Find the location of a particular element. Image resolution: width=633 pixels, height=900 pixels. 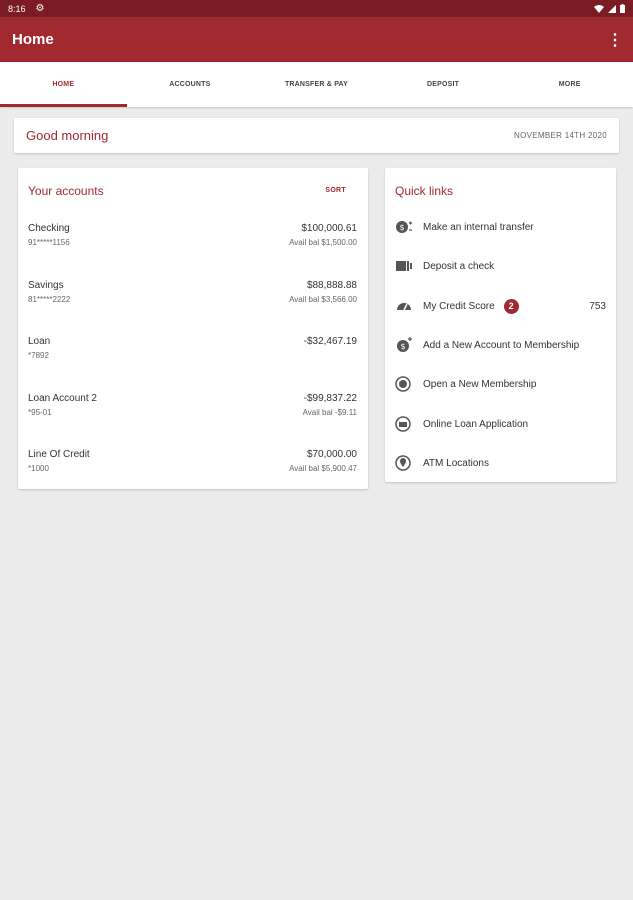

quick-link-label: Online Loan Application is located at coordinates (476, 424).